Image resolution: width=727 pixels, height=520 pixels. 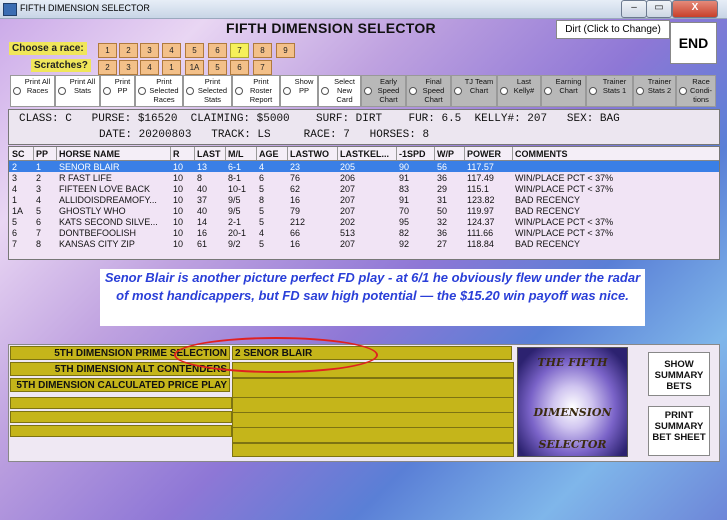 I want to click on cell-w-p: 36, so click(x=442, y=178).